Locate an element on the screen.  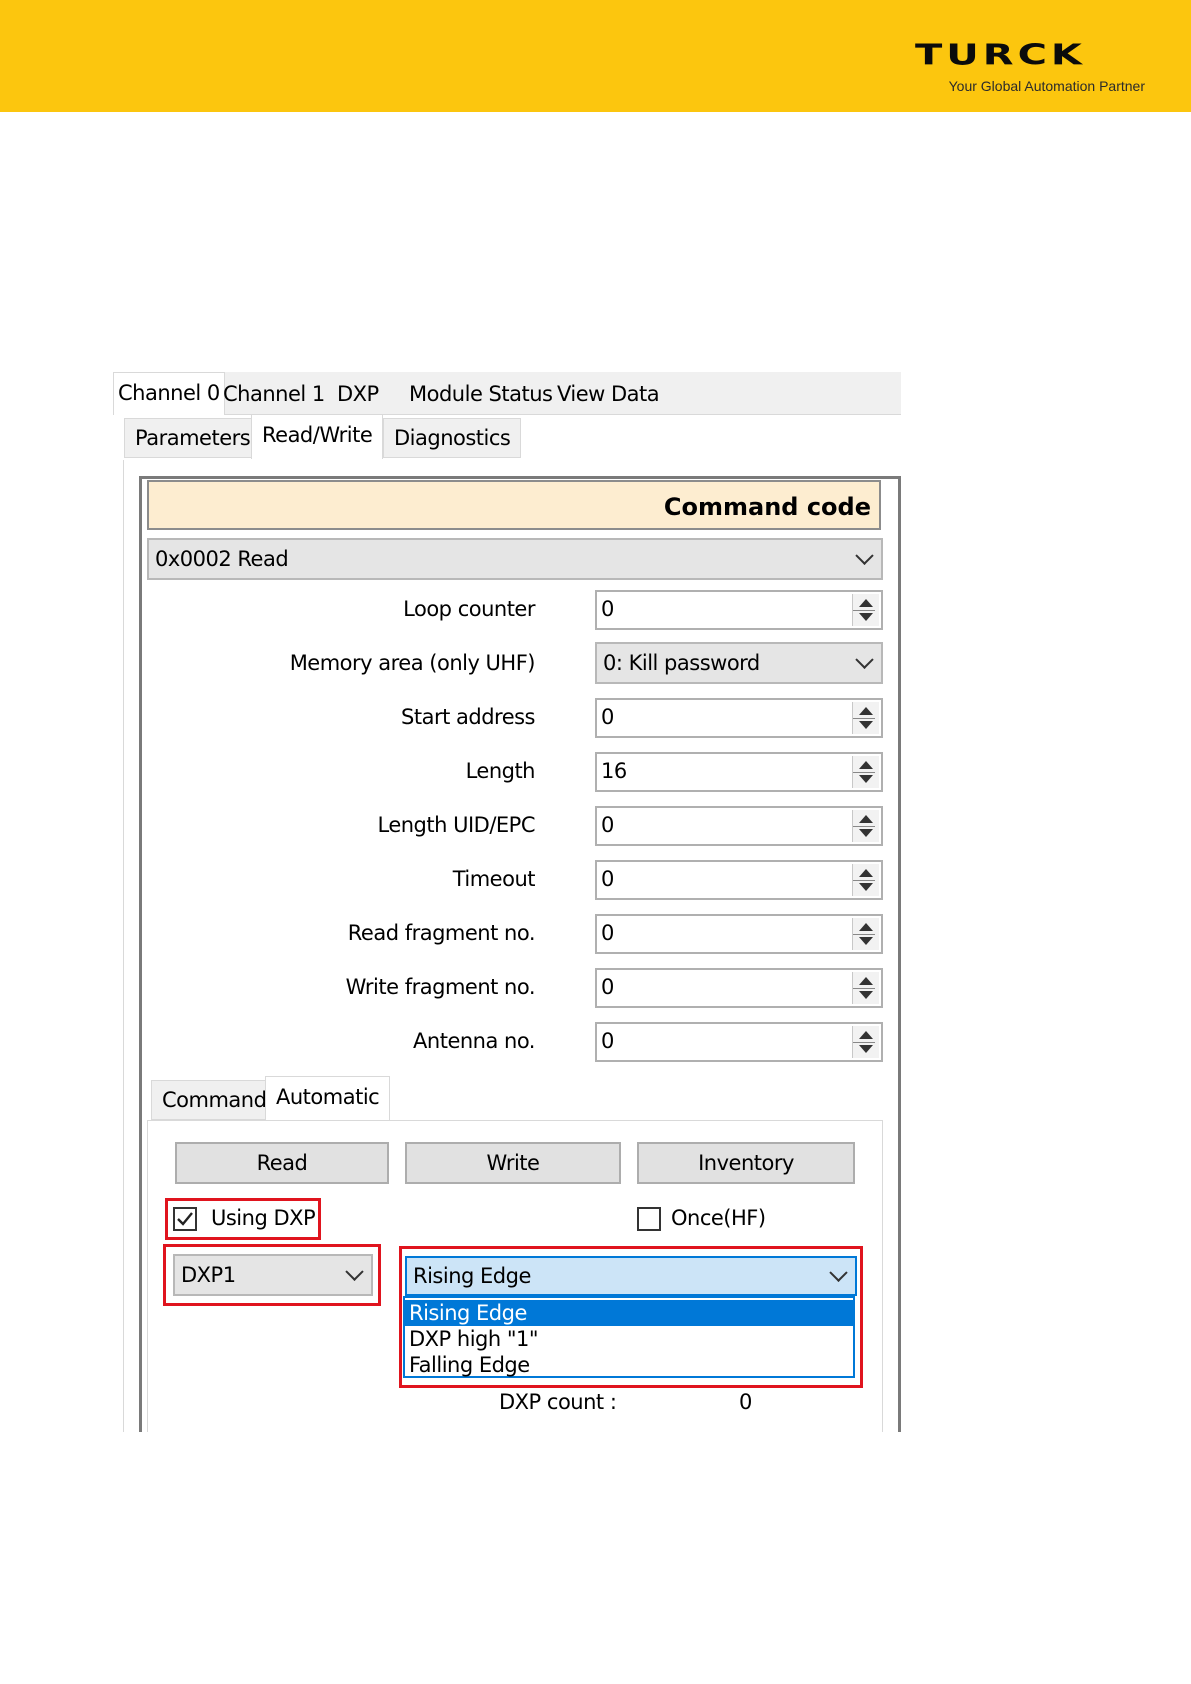
command-code-select: 0x0002 Read is located at coordinates (515, 559).